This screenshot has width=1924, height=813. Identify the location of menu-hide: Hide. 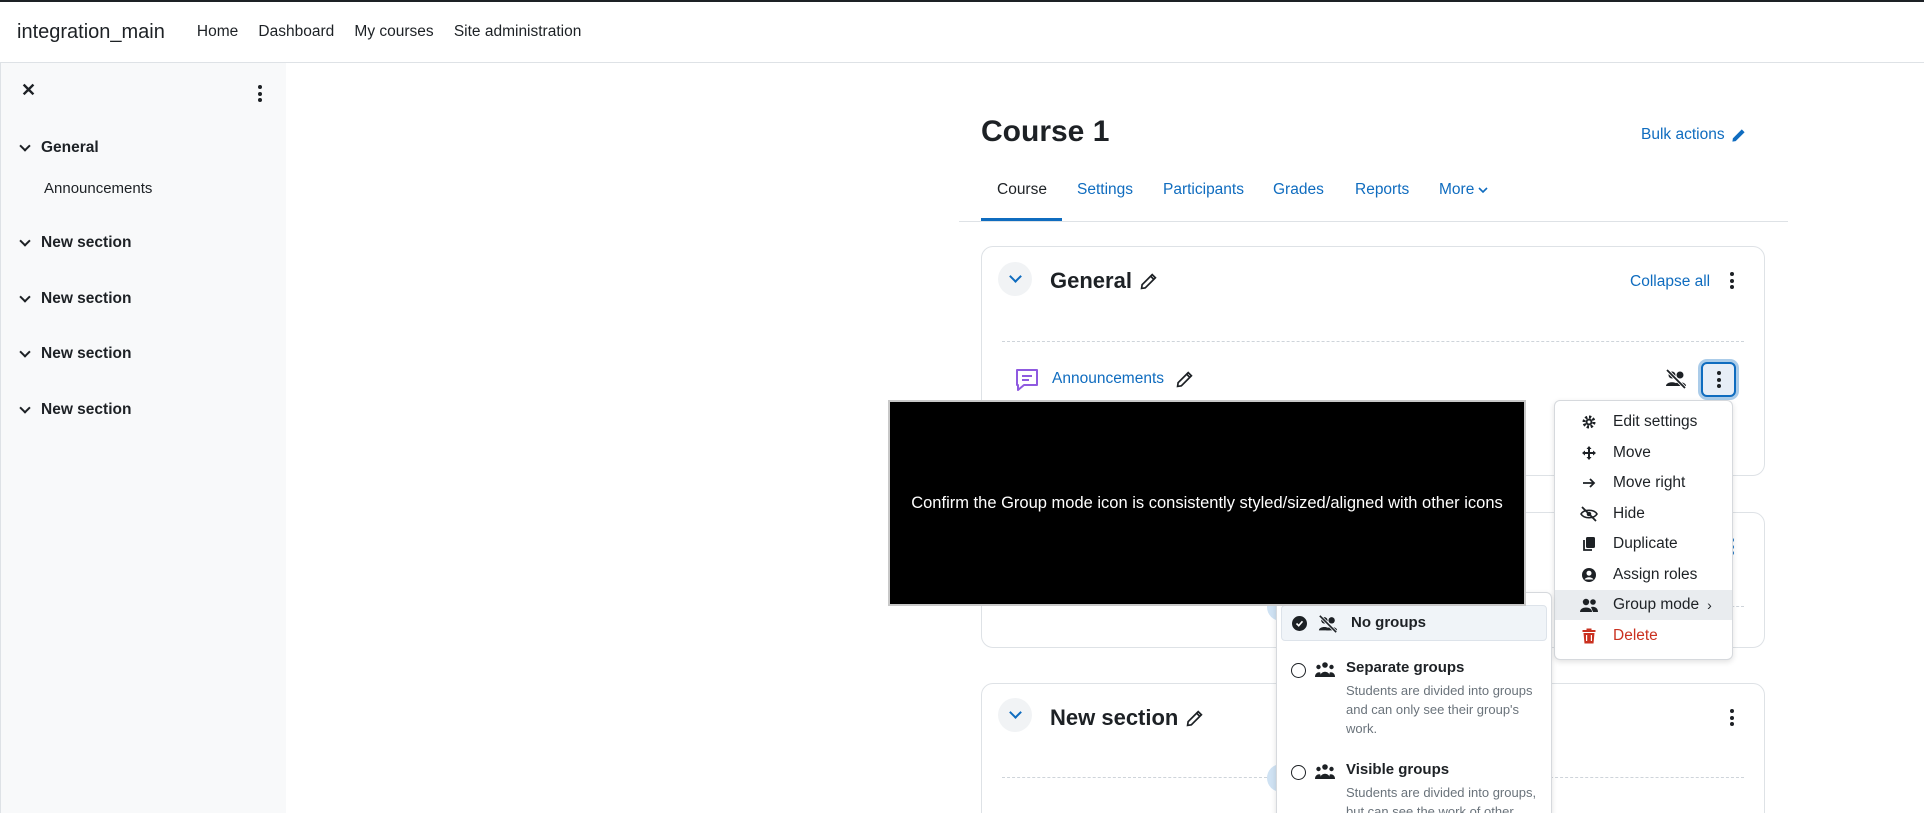
(1643, 514).